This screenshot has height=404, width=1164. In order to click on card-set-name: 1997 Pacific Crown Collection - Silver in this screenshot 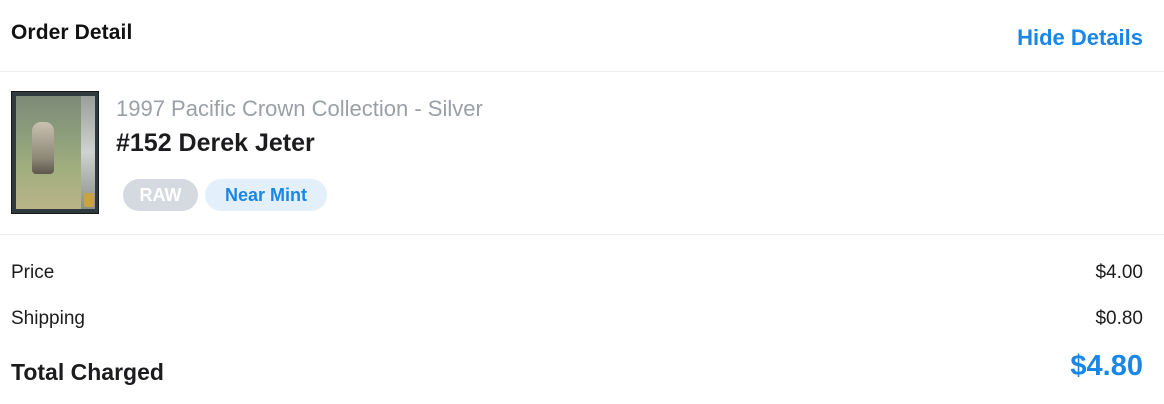, I will do `click(299, 108)`.